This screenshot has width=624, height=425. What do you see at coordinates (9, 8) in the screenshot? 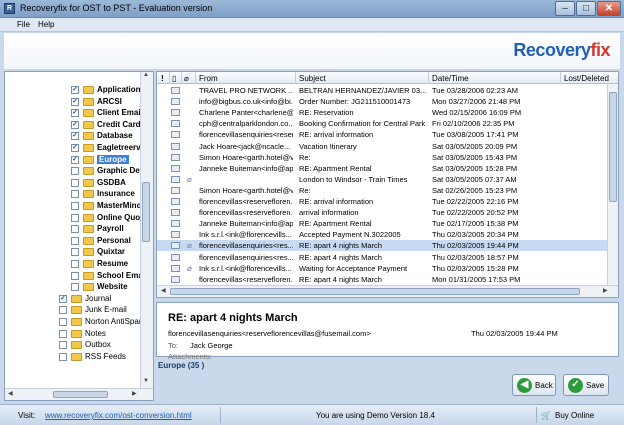
I see `app-icon: R` at bounding box center [9, 8].